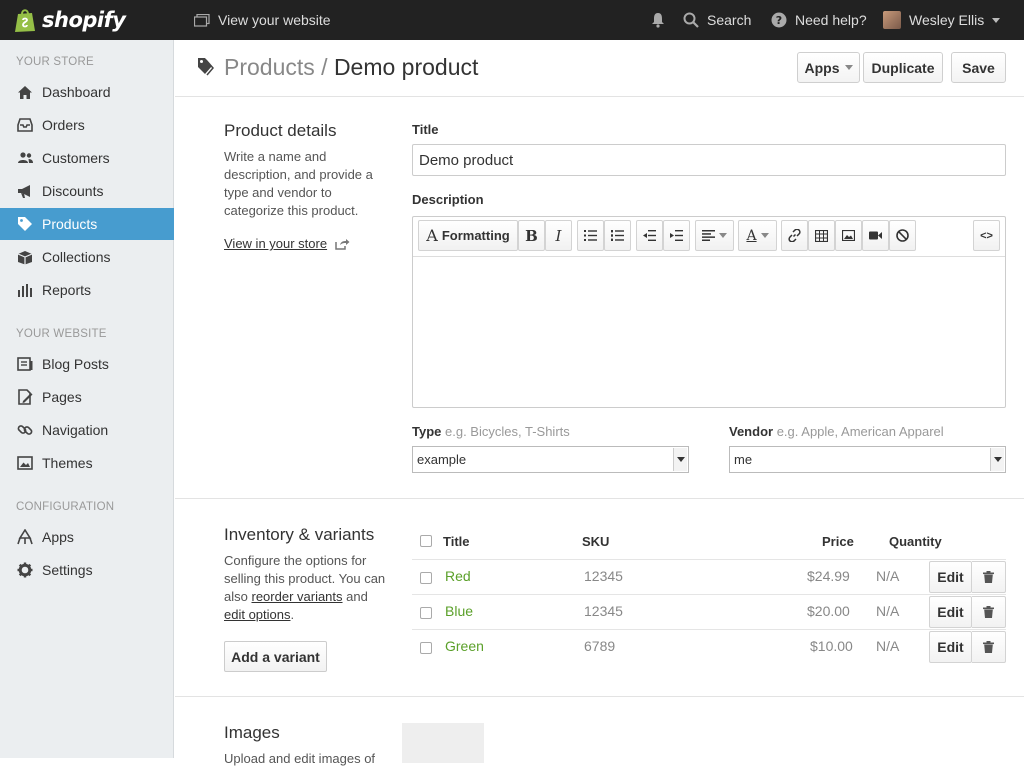 This screenshot has height=768, width=1024. What do you see at coordinates (276, 243) in the screenshot?
I see `view-in-store-label: View in your store` at bounding box center [276, 243].